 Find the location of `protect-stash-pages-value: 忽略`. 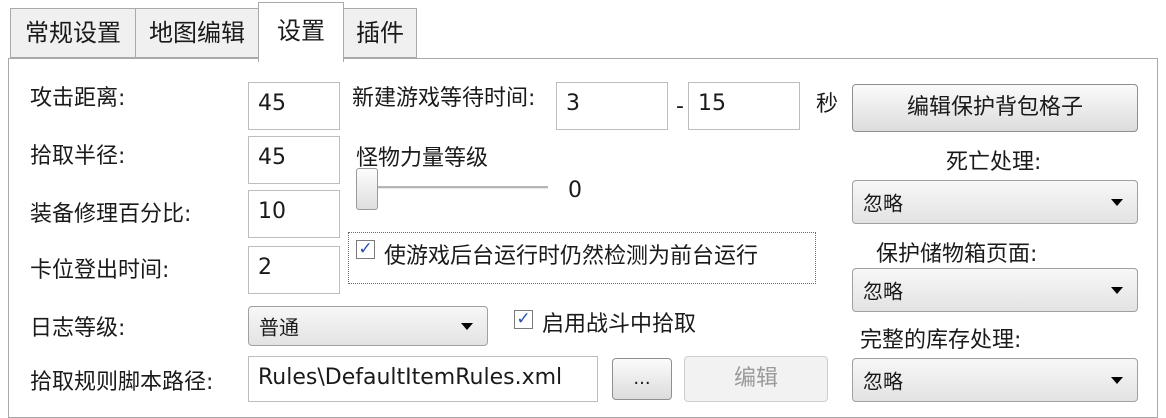

protect-stash-pages-value: 忽略 is located at coordinates (883, 291).